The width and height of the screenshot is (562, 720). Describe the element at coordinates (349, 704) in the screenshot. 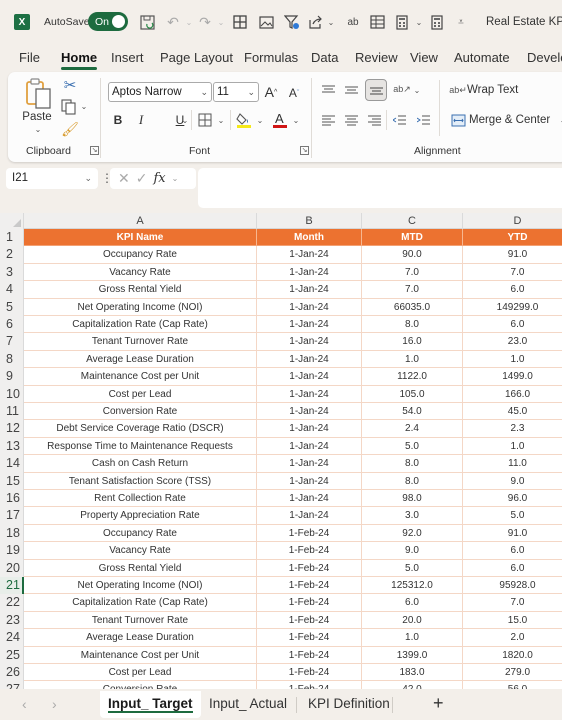

I see `sheet-tab-kpi-definition: KPI Definition` at that location.